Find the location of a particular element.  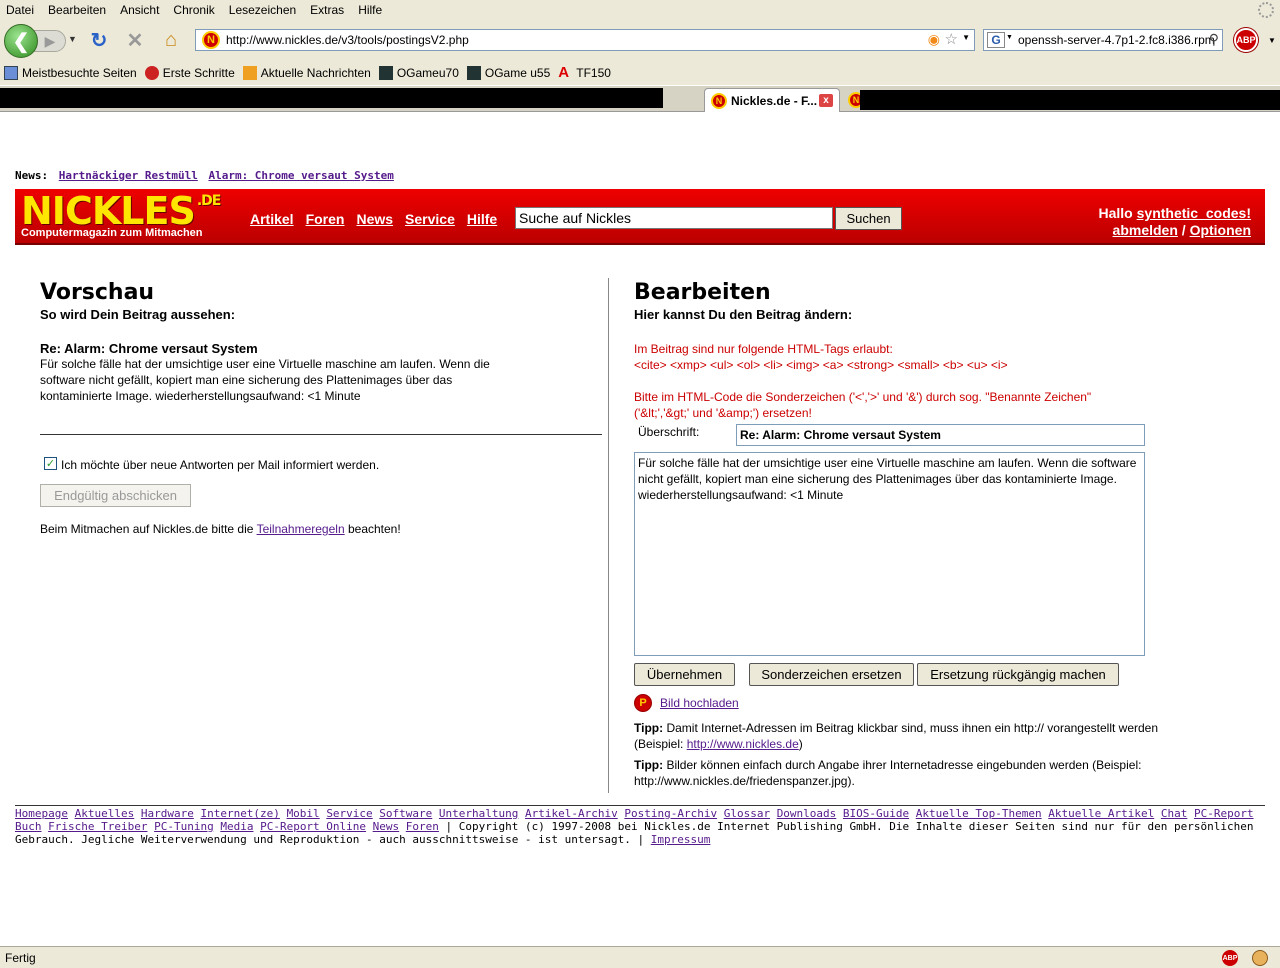

bookmark-aktuelle-nachrichten: Aktuelle Nachrichten is located at coordinates (306, 73).